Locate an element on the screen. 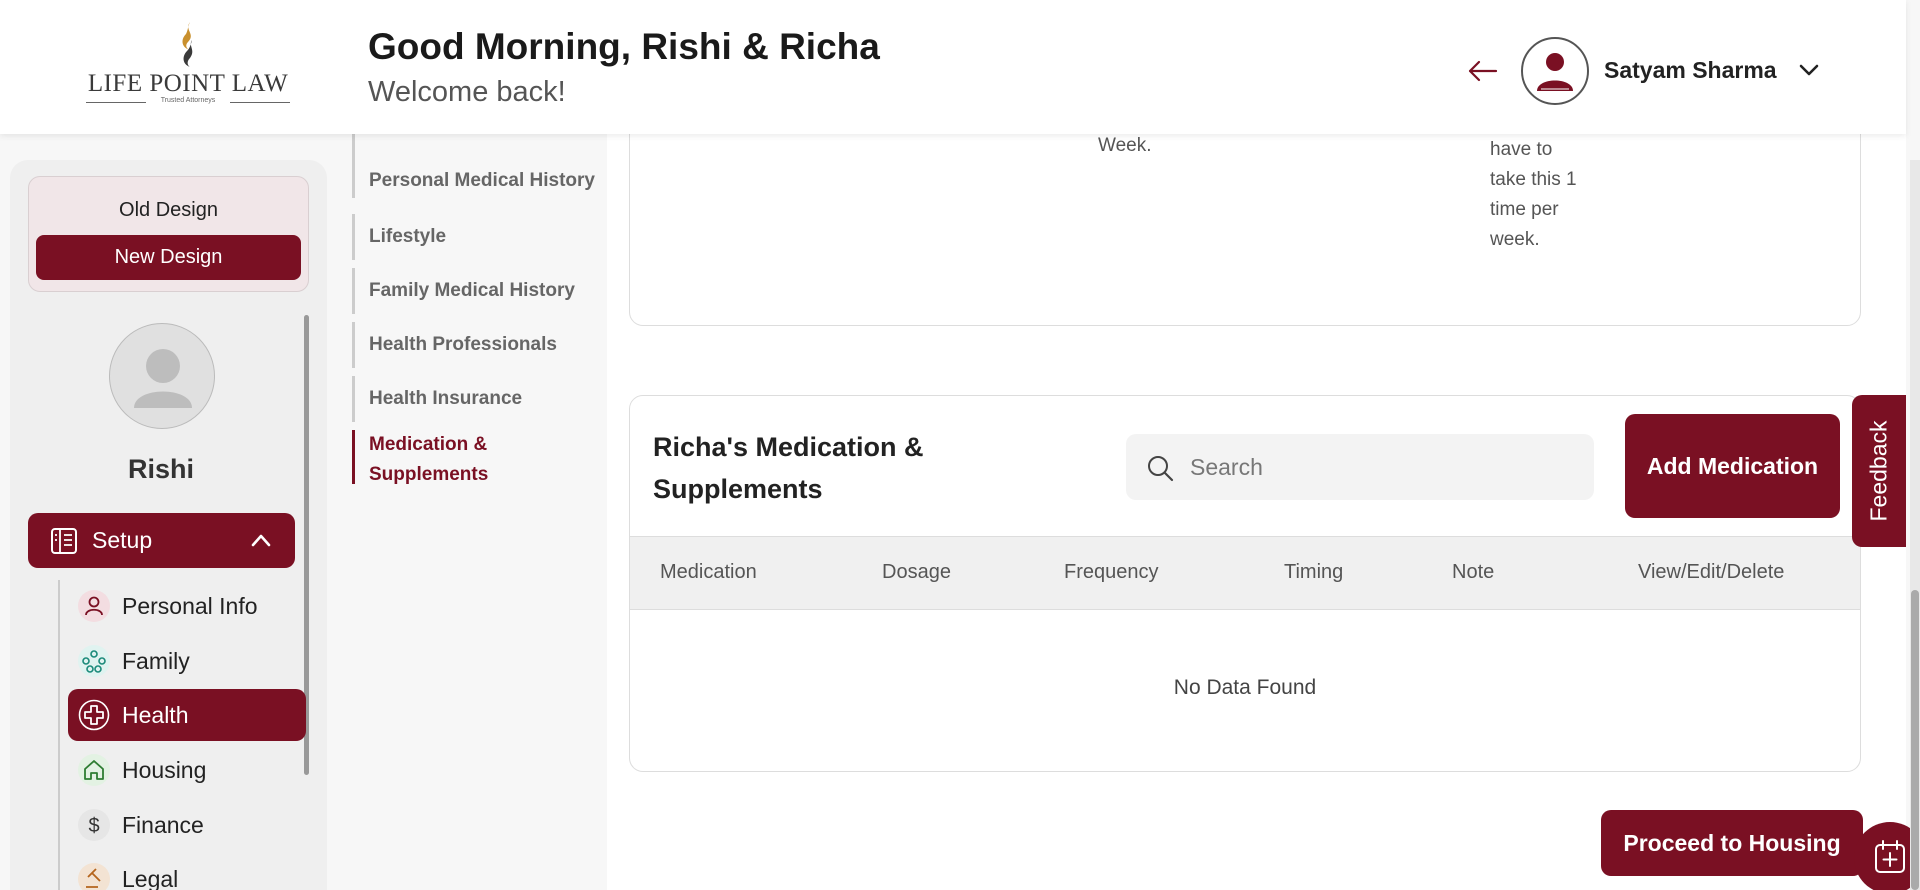 This screenshot has height=890, width=1920. chevron-down-icon is located at coordinates (1809, 70).